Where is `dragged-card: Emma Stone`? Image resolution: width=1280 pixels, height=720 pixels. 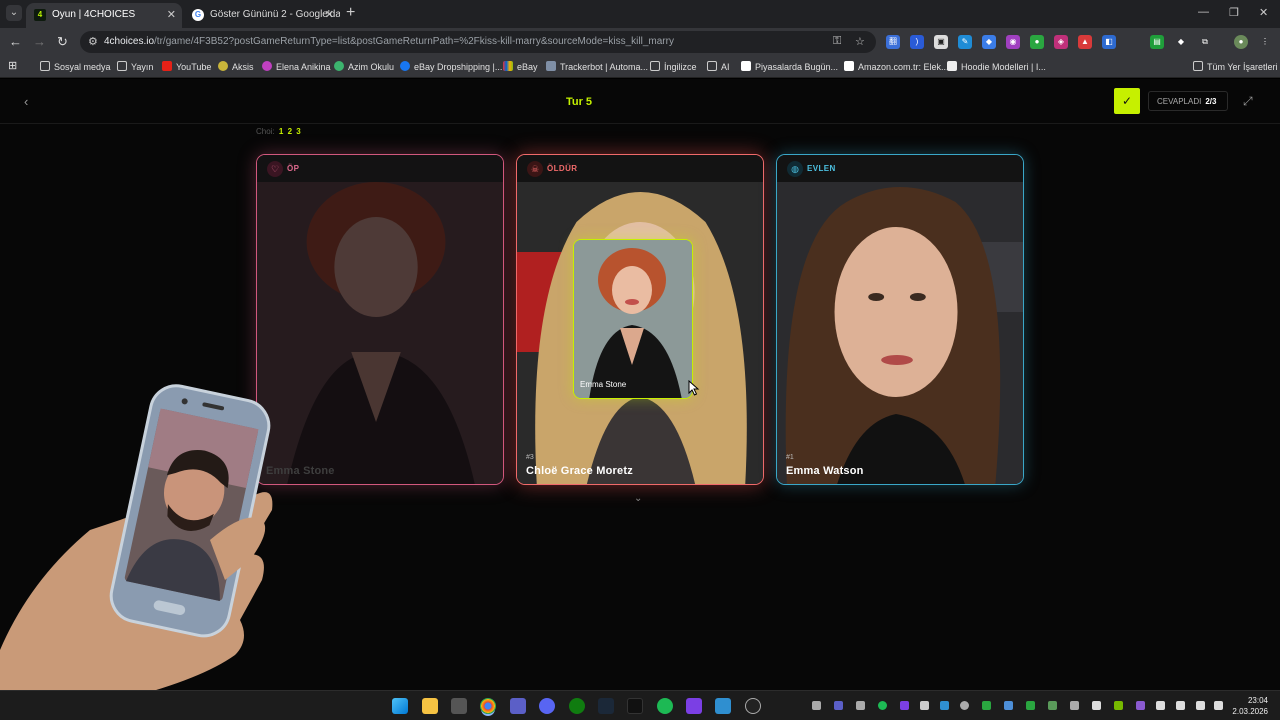
dragged-card: Emma Stone is located at coordinates (633, 319).